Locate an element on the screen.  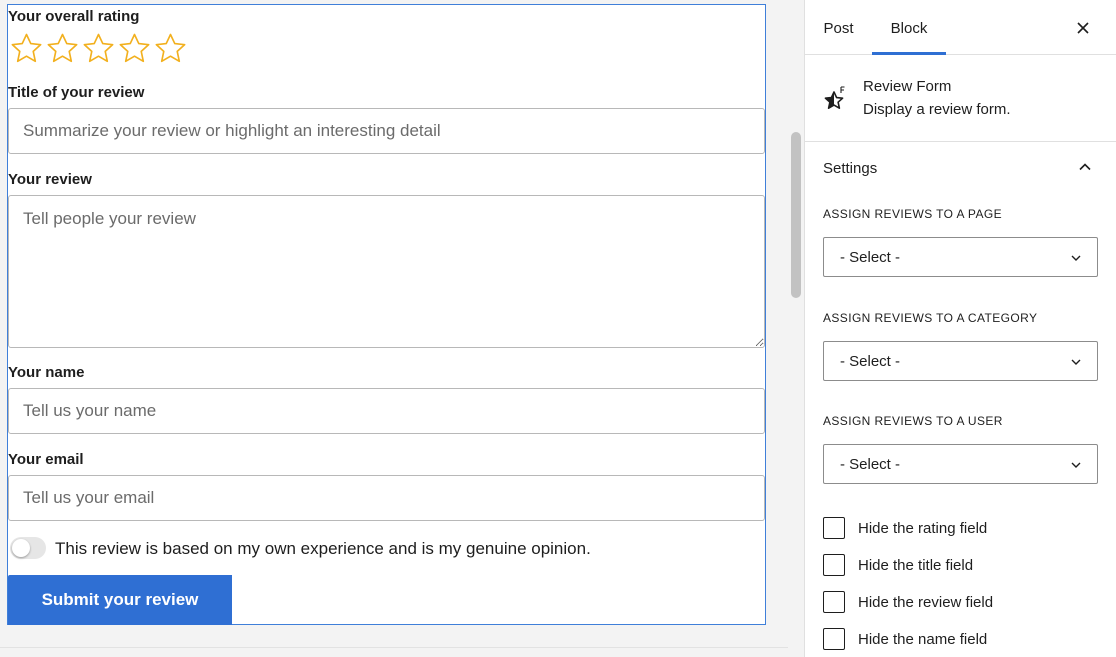
consent-toggle is located at coordinates (28, 548).